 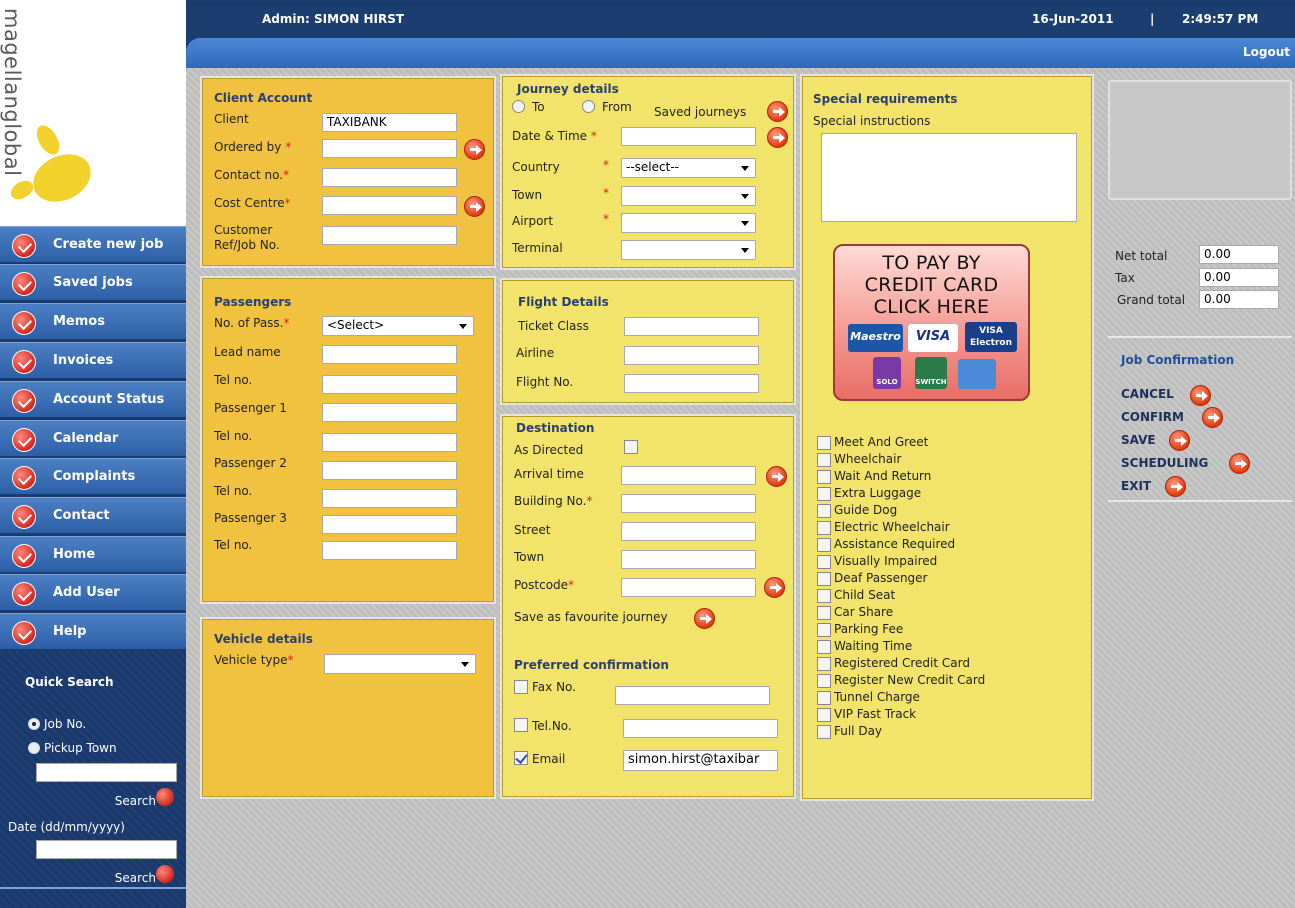 I want to click on save-favourite-arrow-icon, so click(x=704, y=618).